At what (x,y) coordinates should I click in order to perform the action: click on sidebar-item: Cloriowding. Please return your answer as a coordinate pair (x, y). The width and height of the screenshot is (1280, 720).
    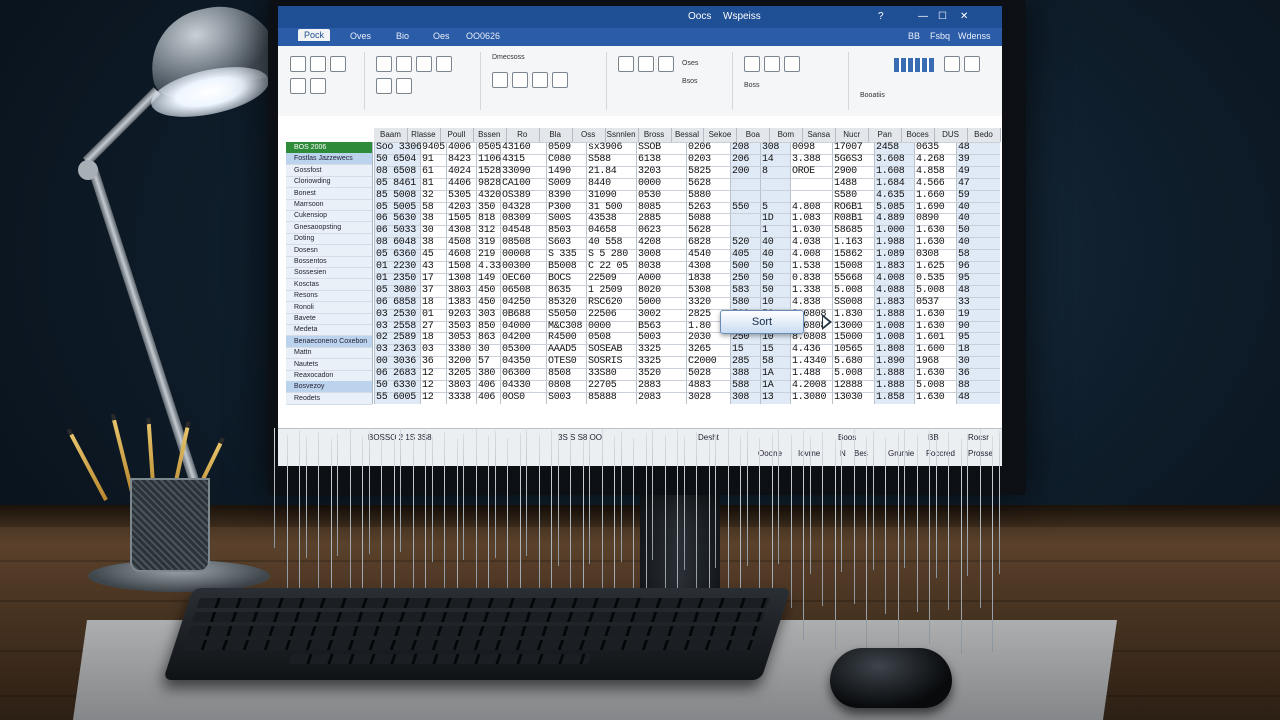
    Looking at the image, I should click on (329, 182).